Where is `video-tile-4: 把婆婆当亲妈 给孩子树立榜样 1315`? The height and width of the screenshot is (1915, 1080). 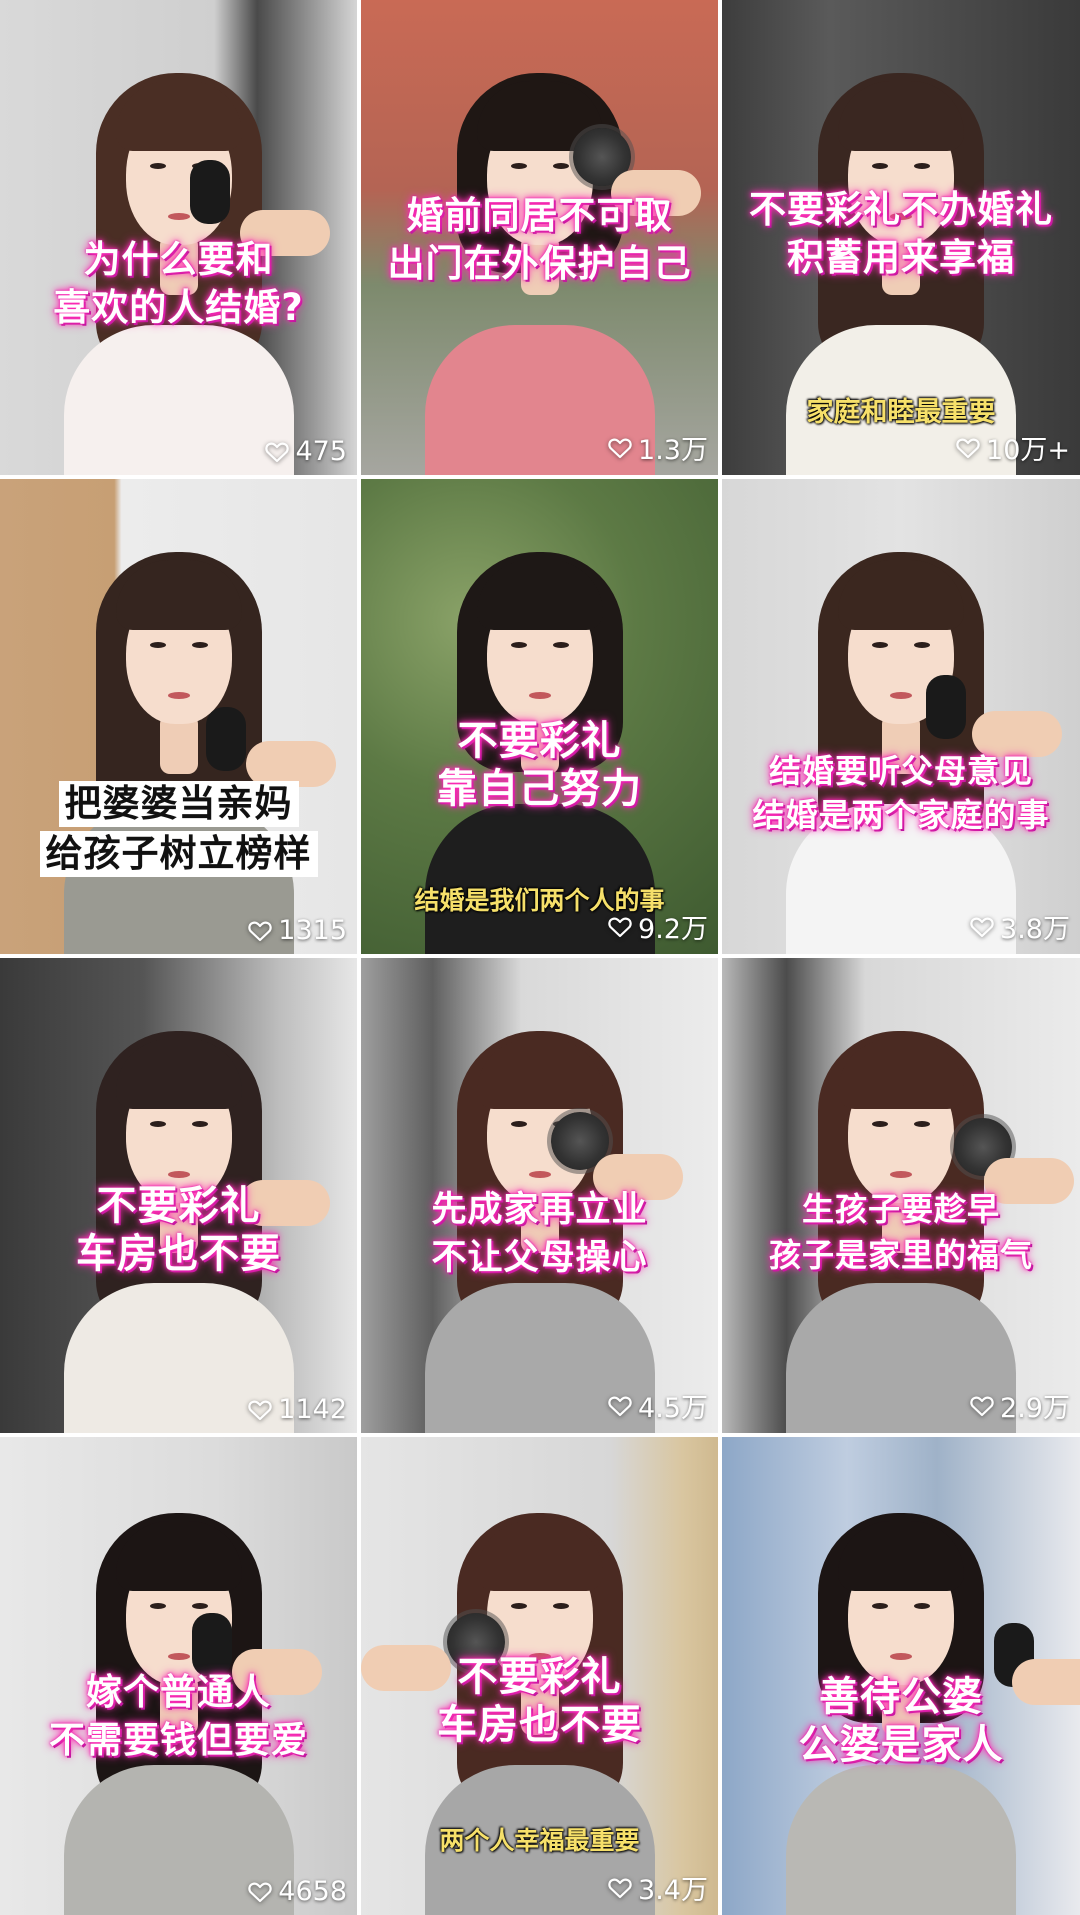 video-tile-4: 把婆婆当亲妈 给孩子树立榜样 1315 is located at coordinates (178, 716).